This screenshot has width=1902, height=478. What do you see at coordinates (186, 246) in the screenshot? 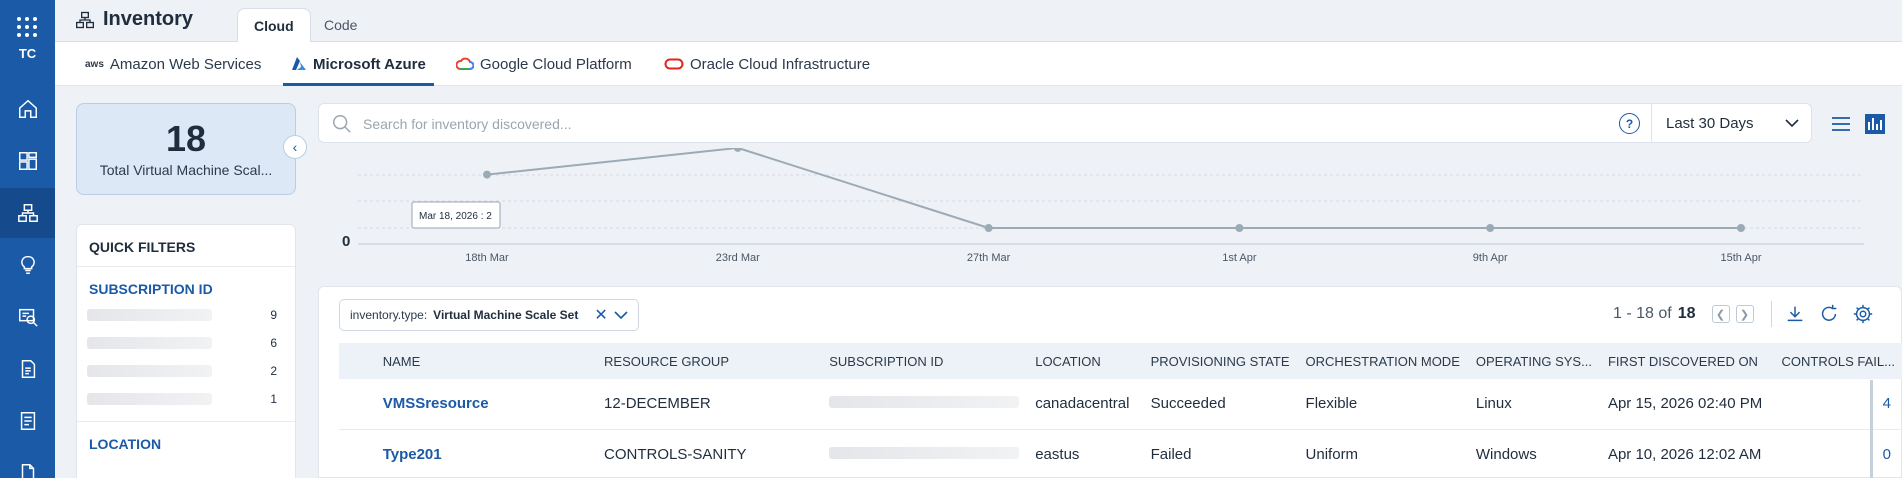
I see `quick-filters-title: QUICK FILTERS` at bounding box center [186, 246].